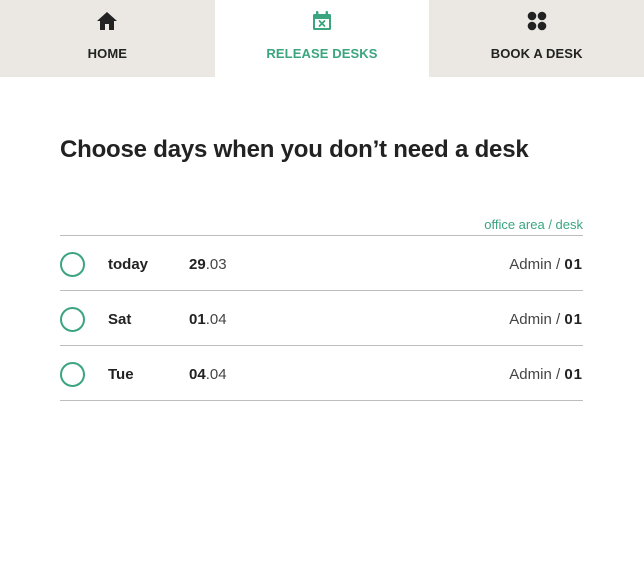  I want to click on tab-home-label: HOME, so click(107, 53).